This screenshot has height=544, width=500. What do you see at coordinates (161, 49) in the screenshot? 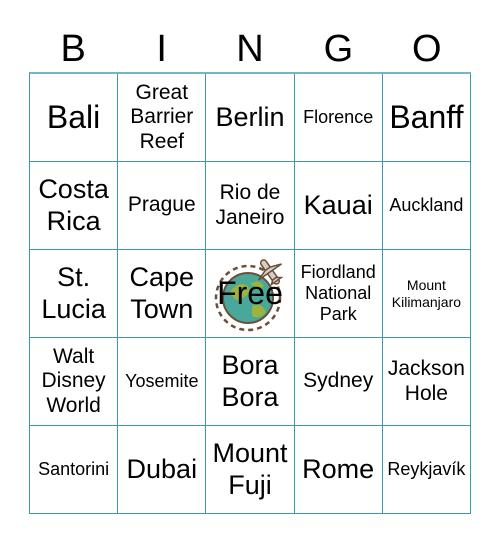
I see `header-letter-i: I` at bounding box center [161, 49].